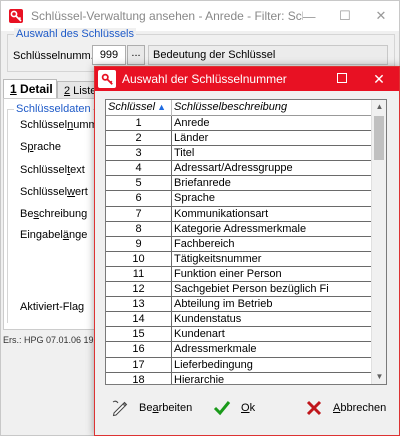  Describe the element at coordinates (208, 319) in the screenshot. I see `cell-description: Kundenstatus` at that location.